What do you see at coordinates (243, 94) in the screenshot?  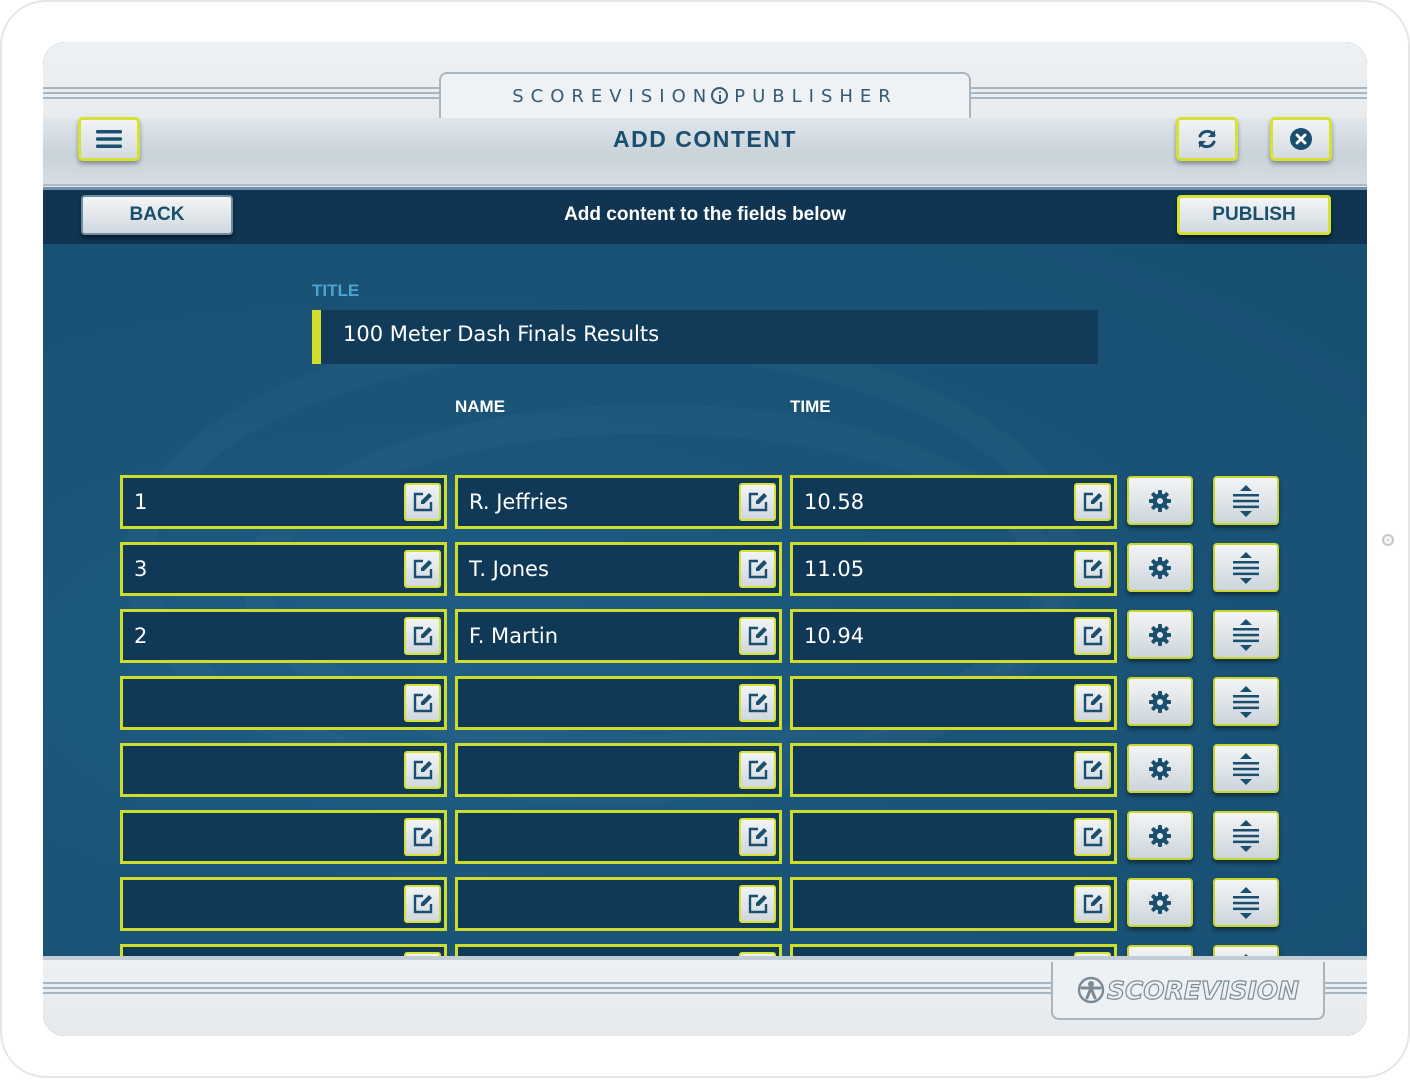 I see `header-stripes-left` at bounding box center [243, 94].